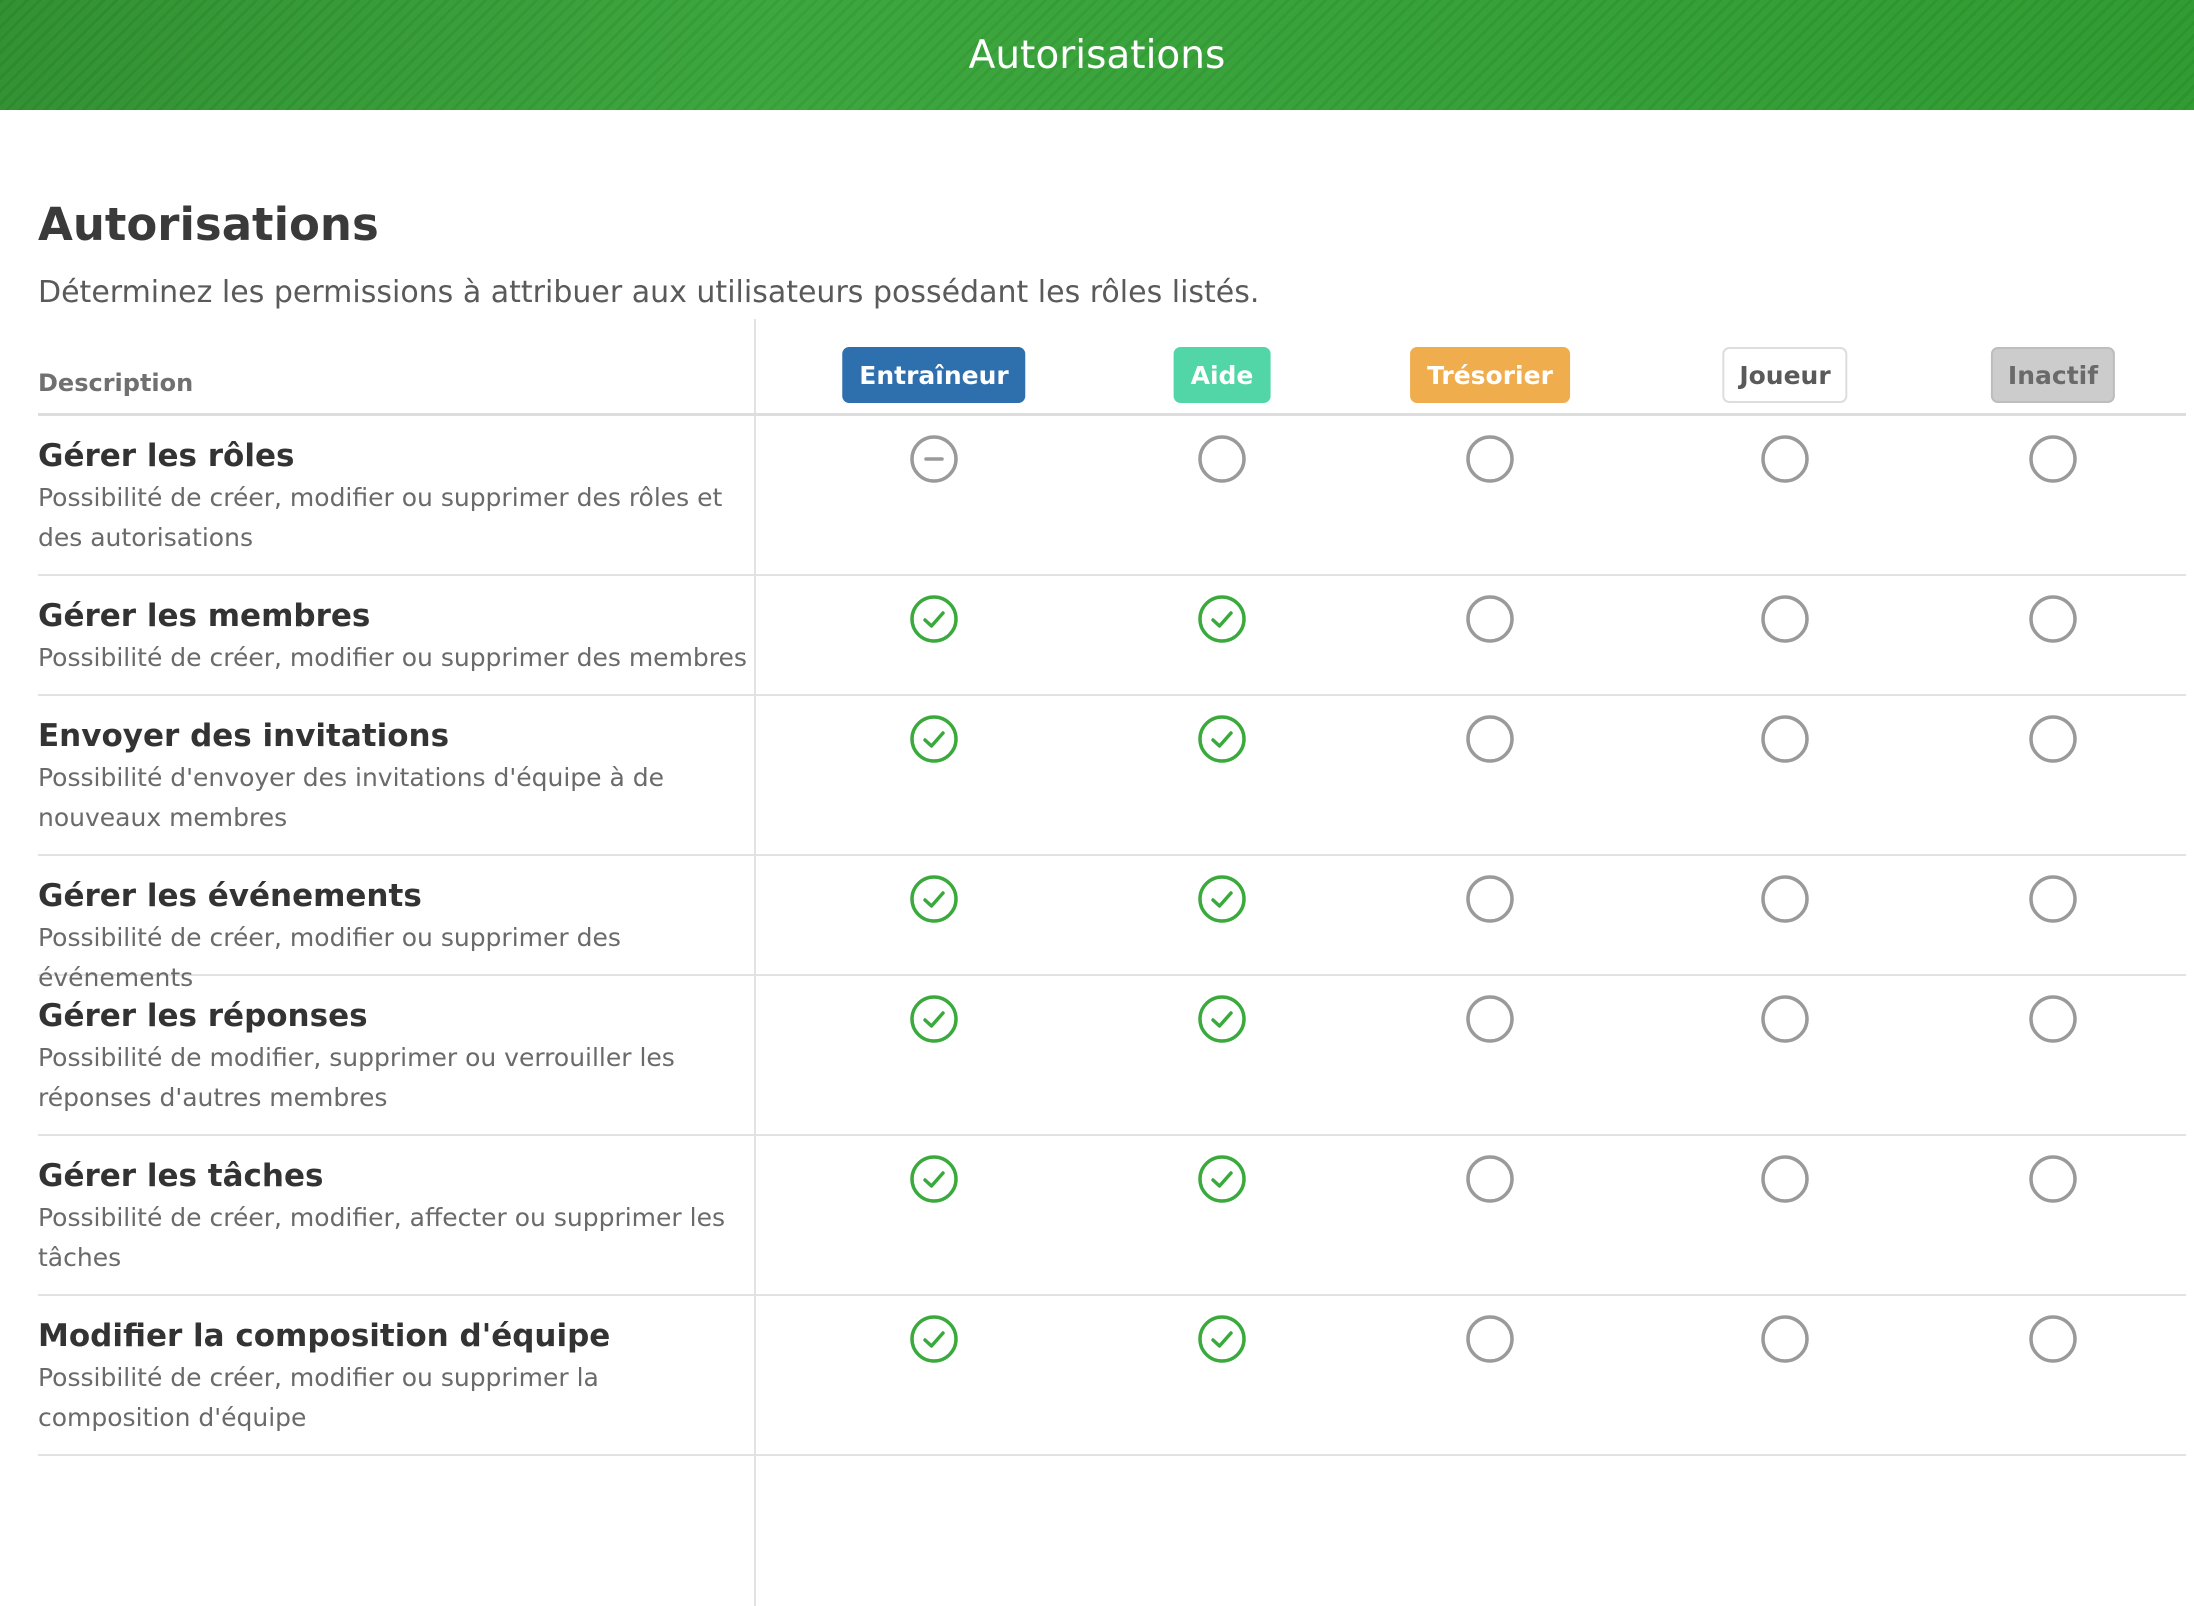  What do you see at coordinates (204, 616) in the screenshot?
I see `permission-title: Gérer les membres` at bounding box center [204, 616].